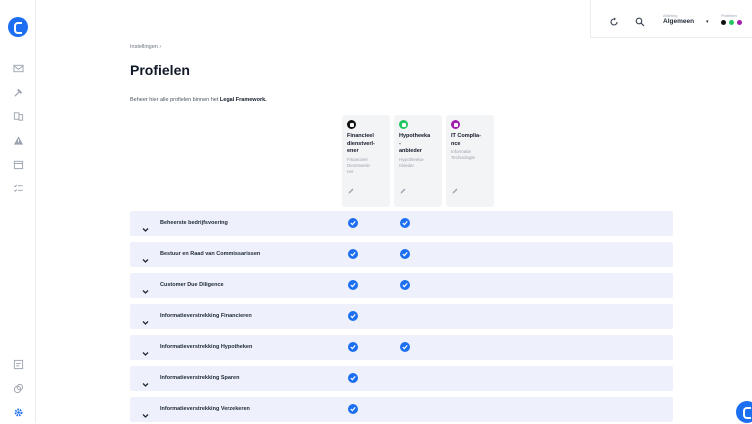 The height and width of the screenshot is (424, 752). I want to click on profile-name: Hypotheeka - anbieder, so click(415, 143).